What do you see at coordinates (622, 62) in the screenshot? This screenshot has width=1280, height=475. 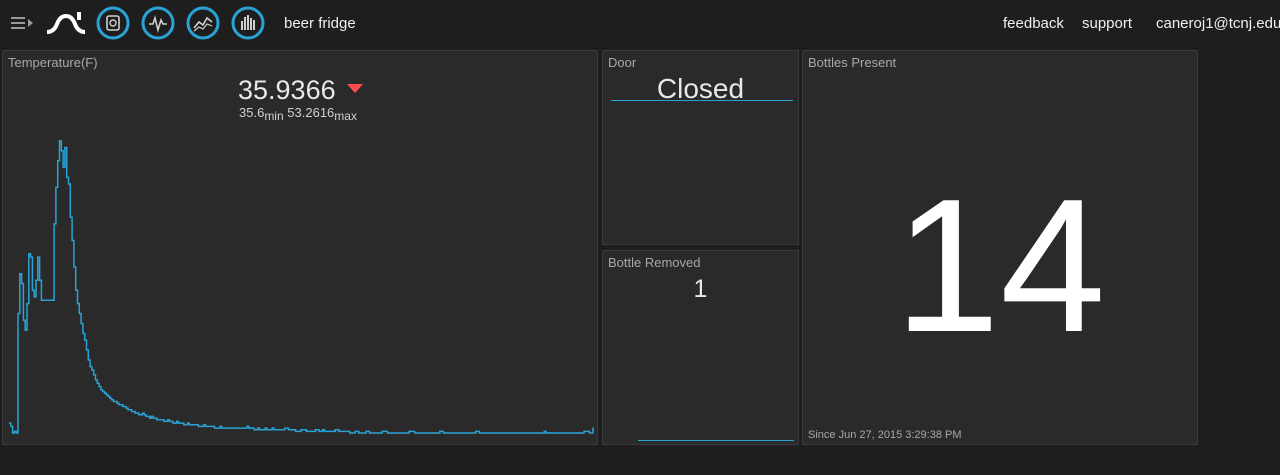 I see `door-panel-title: Door` at bounding box center [622, 62].